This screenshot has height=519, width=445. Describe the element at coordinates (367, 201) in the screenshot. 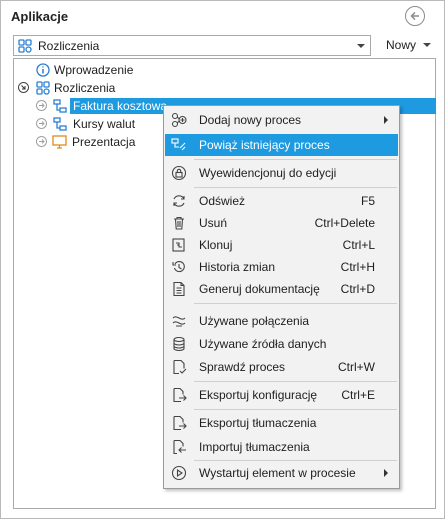

I see `menu-item-shortcut: F5` at that location.